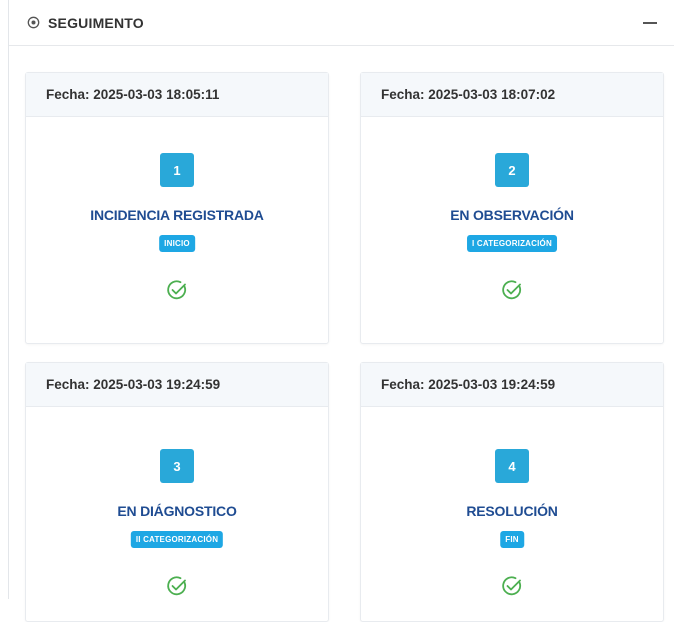 This screenshot has height=622, width=674. I want to click on collapse-button, so click(650, 23).